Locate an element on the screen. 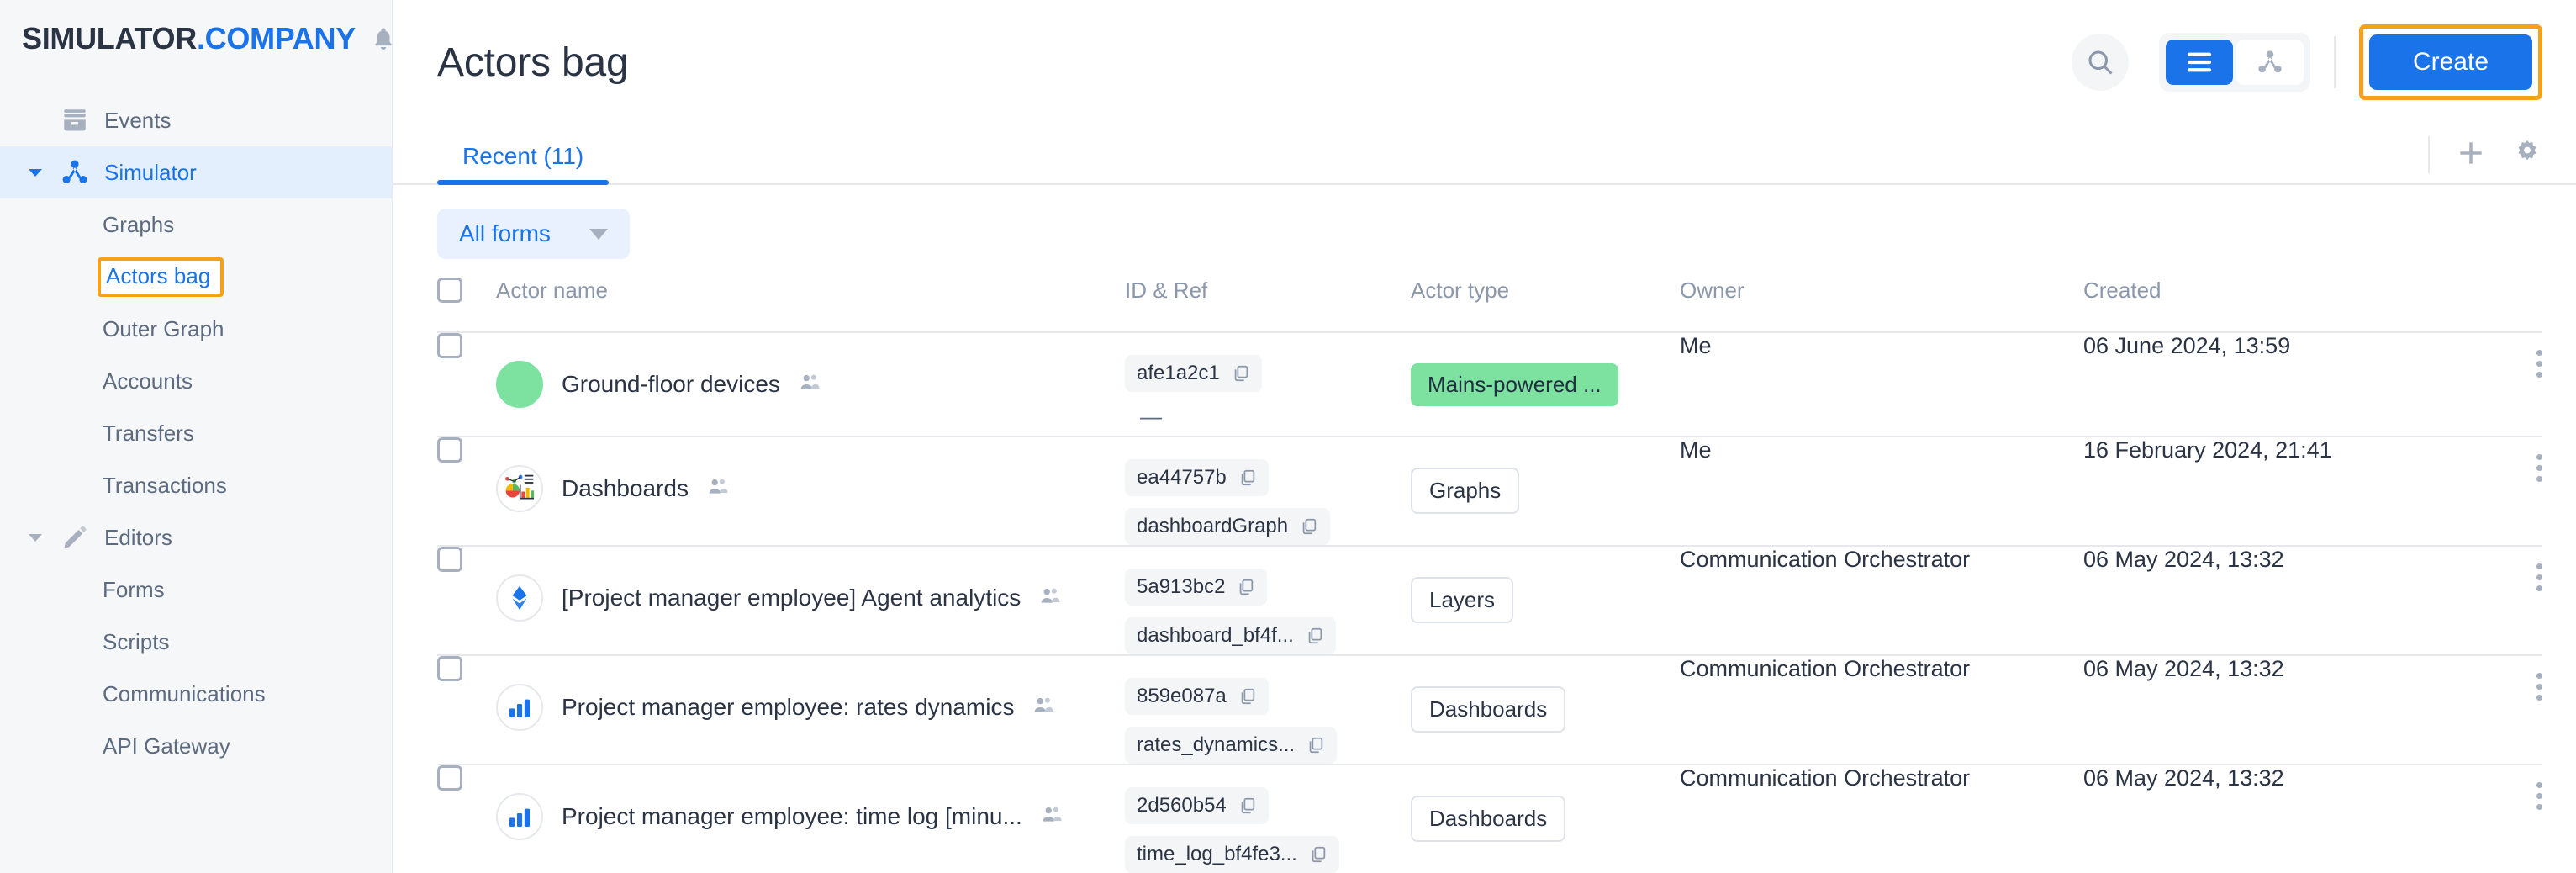  tab-recent: Recent (11) is located at coordinates (523, 164).